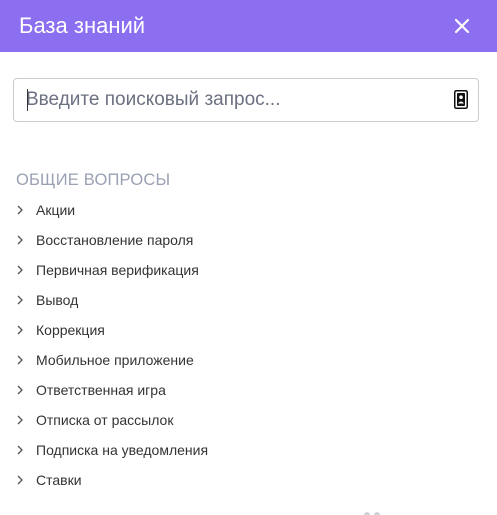 The height and width of the screenshot is (515, 497). I want to click on close-icon, so click(462, 26).